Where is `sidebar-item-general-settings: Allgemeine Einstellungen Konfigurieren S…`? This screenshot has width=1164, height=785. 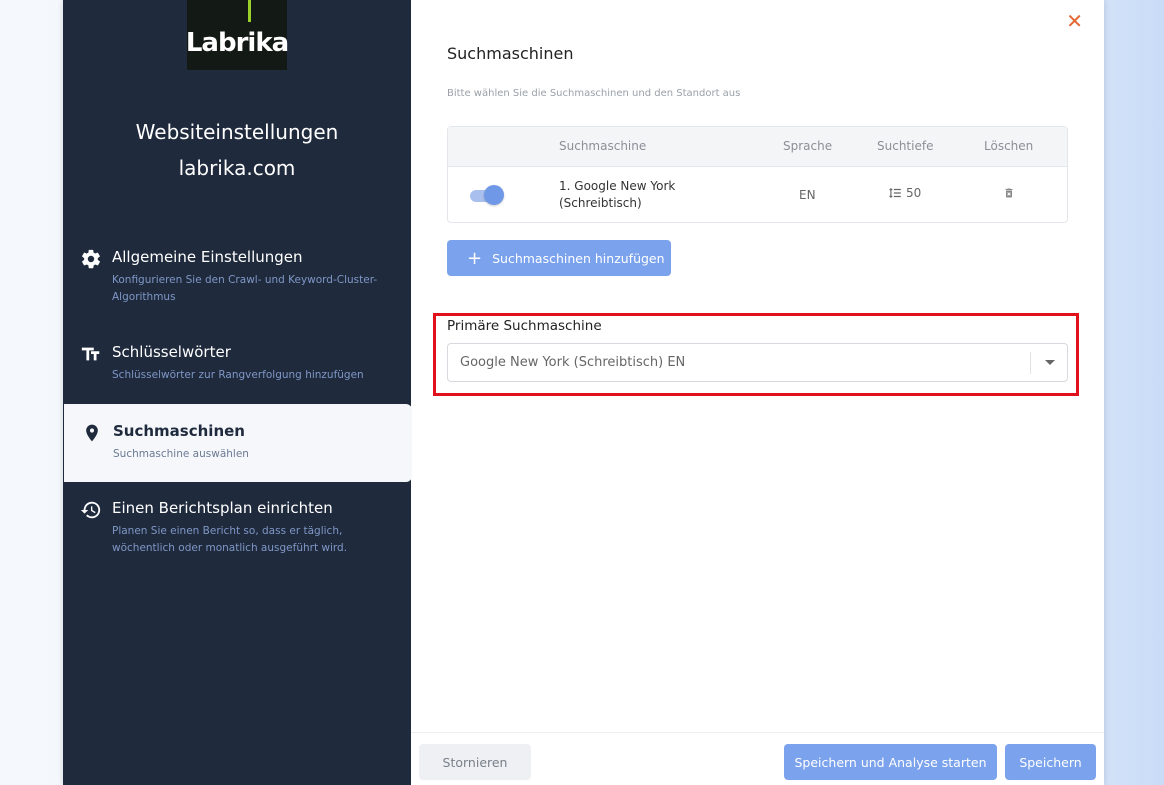
sidebar-item-general-settings: Allgemeine Einstellungen Konfigurieren S… is located at coordinates (237, 277).